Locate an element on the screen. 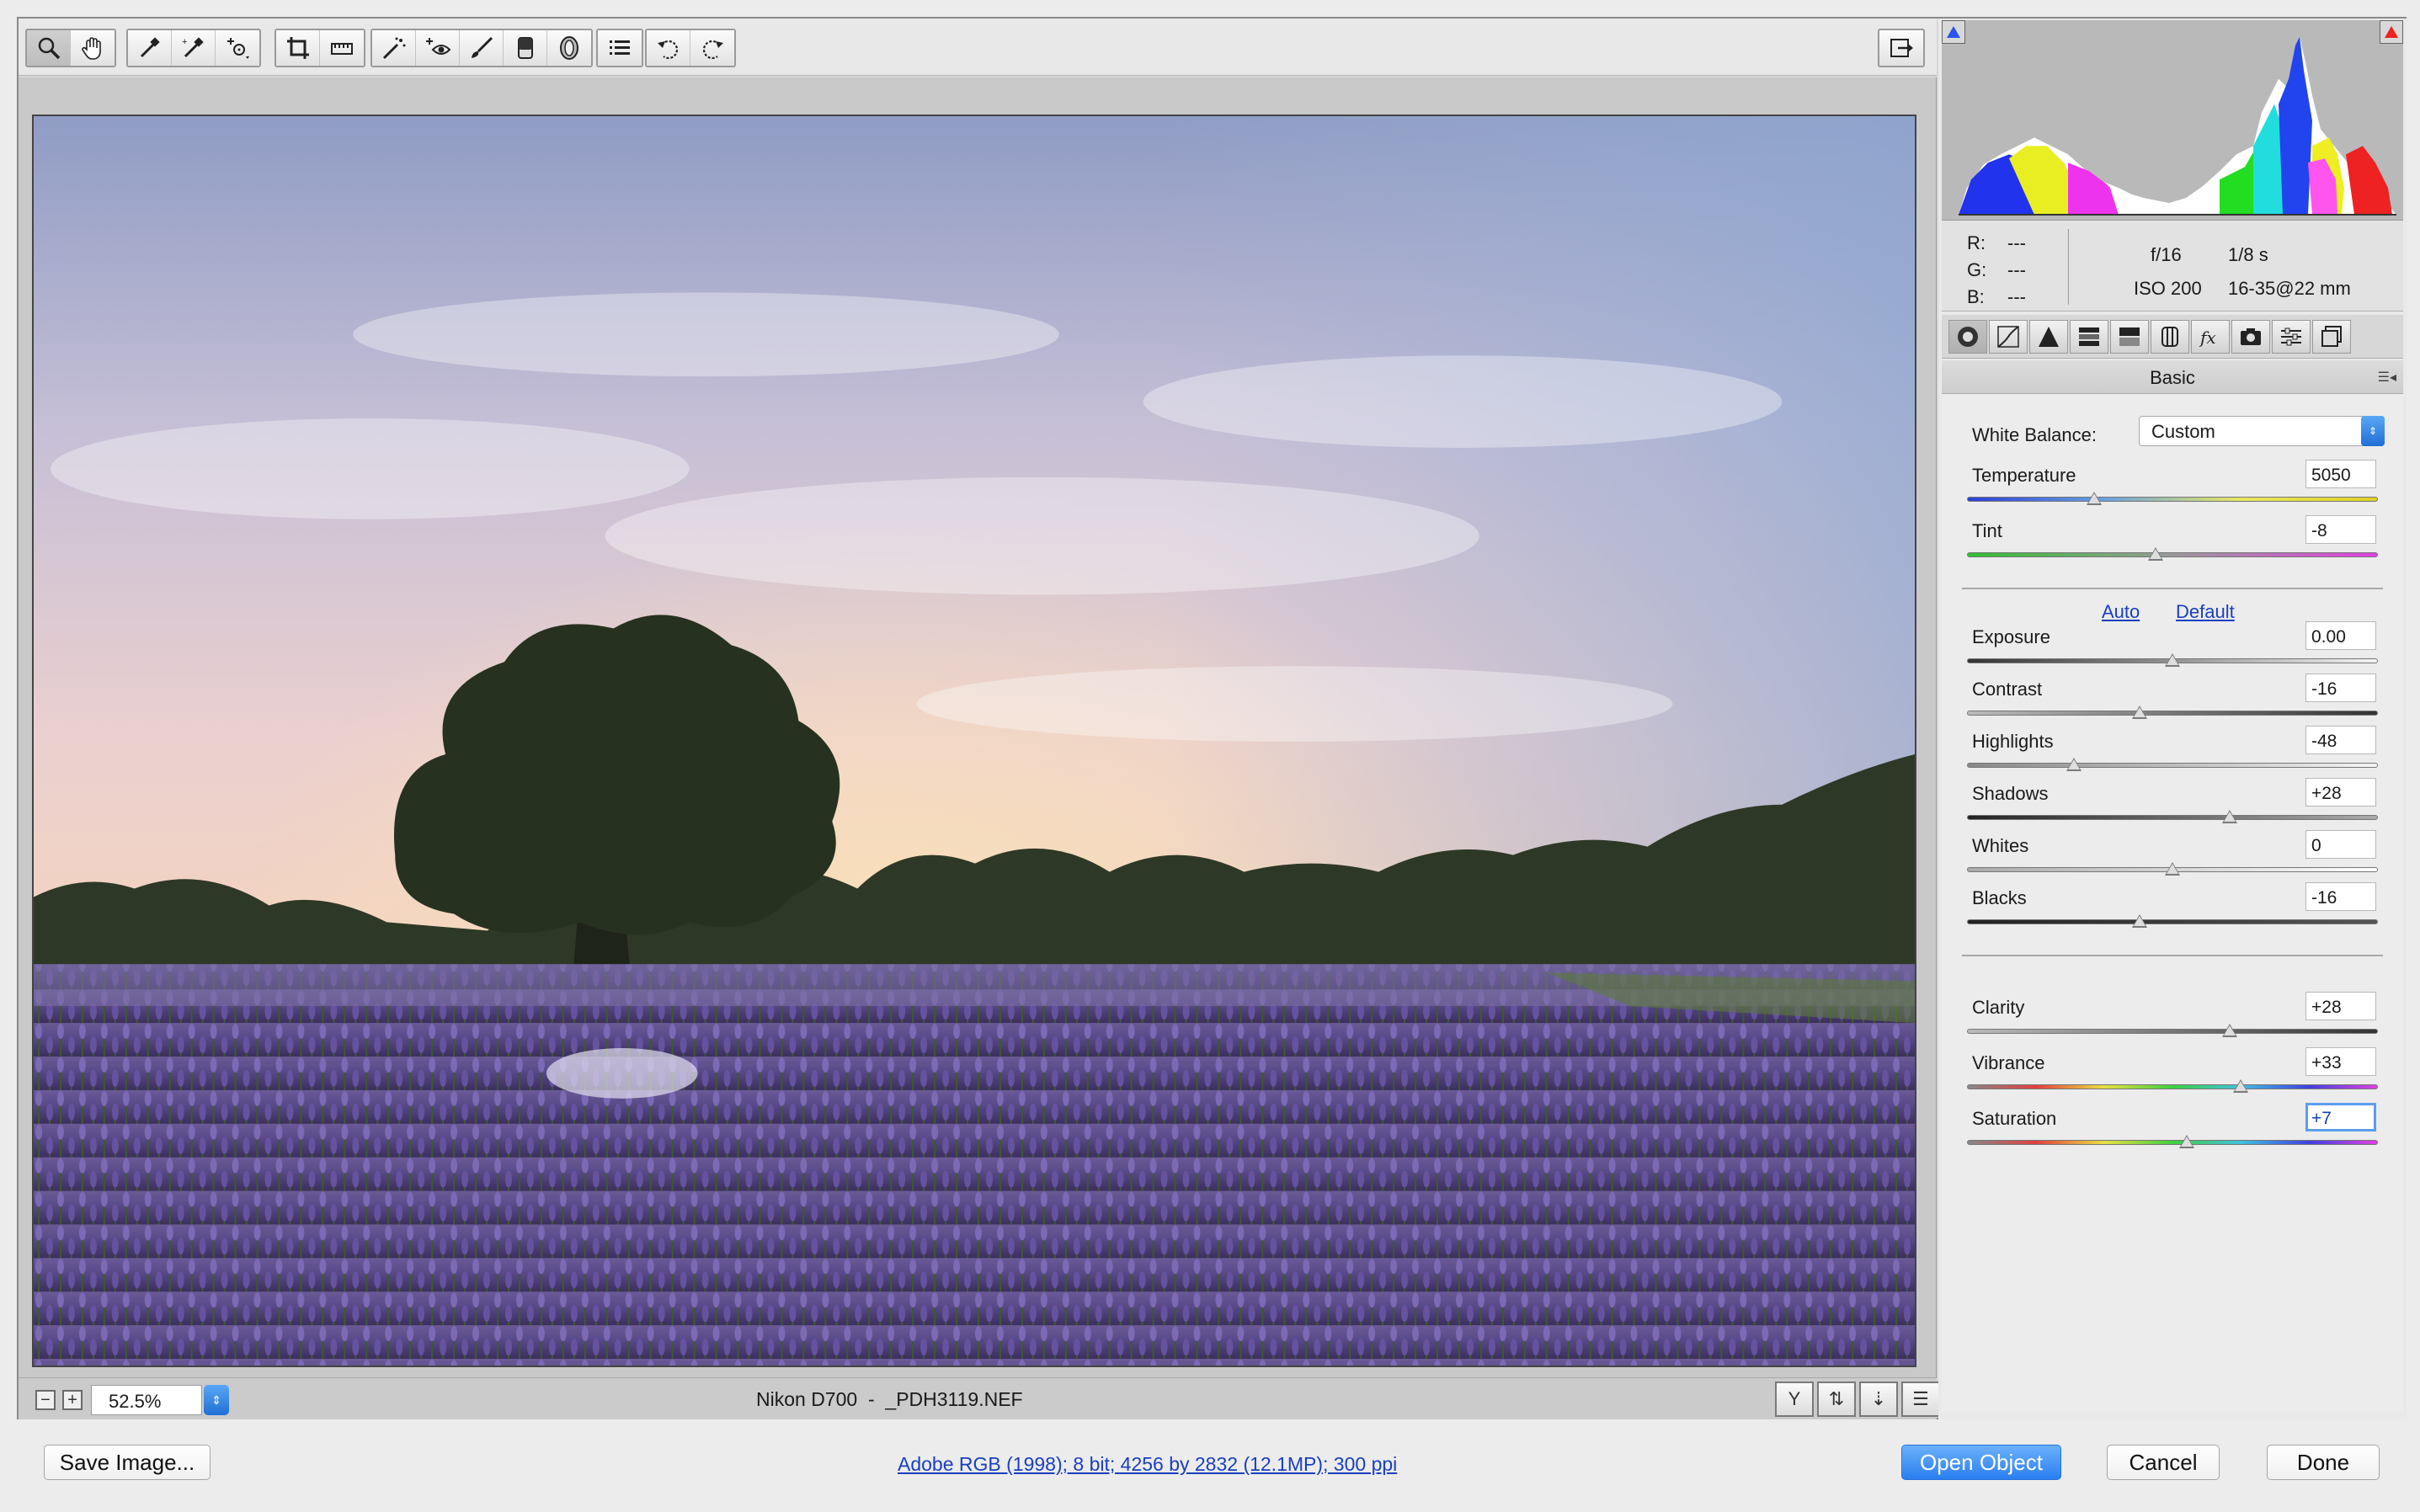 This screenshot has height=1512, width=2420. temperature-slider-thumb is located at coordinates (2095, 498).